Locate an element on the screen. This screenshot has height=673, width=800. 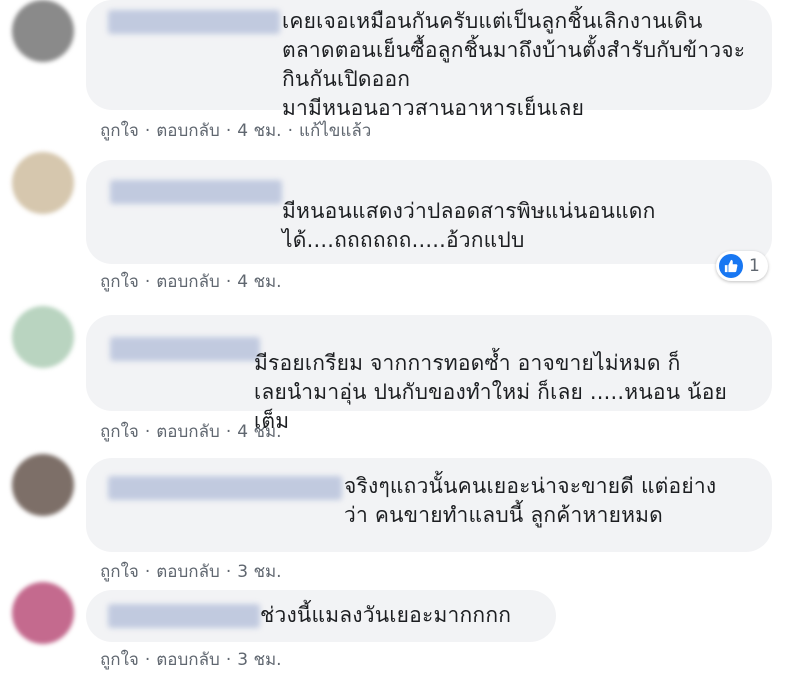
reaction-summary: 1 is located at coordinates (742, 266).